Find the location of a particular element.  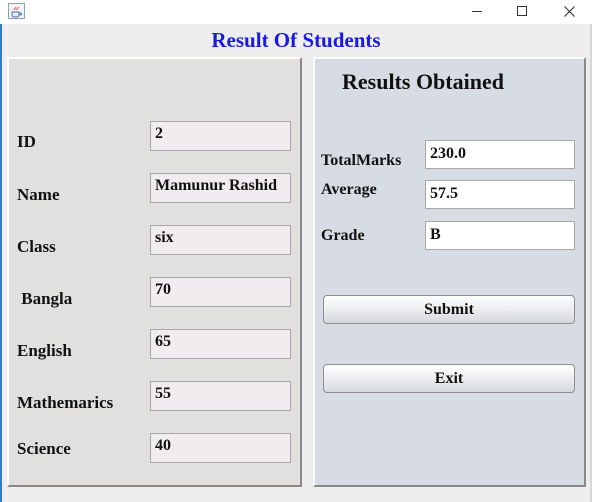

total-marks-field: 230.0 is located at coordinates (500, 154).